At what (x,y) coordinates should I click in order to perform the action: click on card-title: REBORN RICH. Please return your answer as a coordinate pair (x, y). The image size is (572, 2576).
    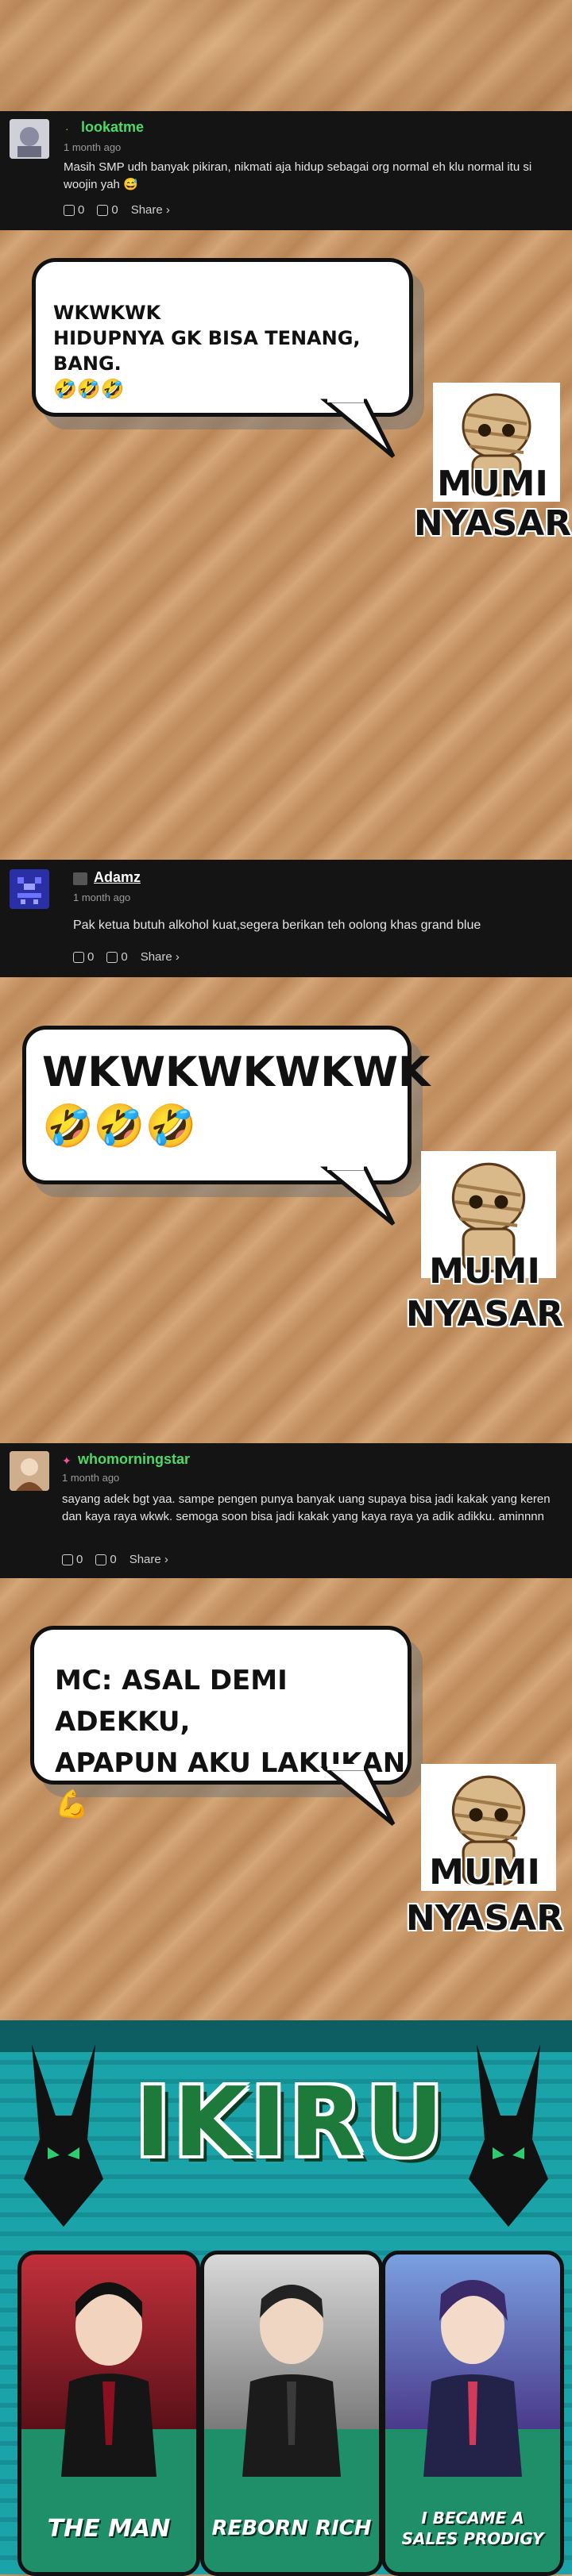
    Looking at the image, I should click on (291, 2528).